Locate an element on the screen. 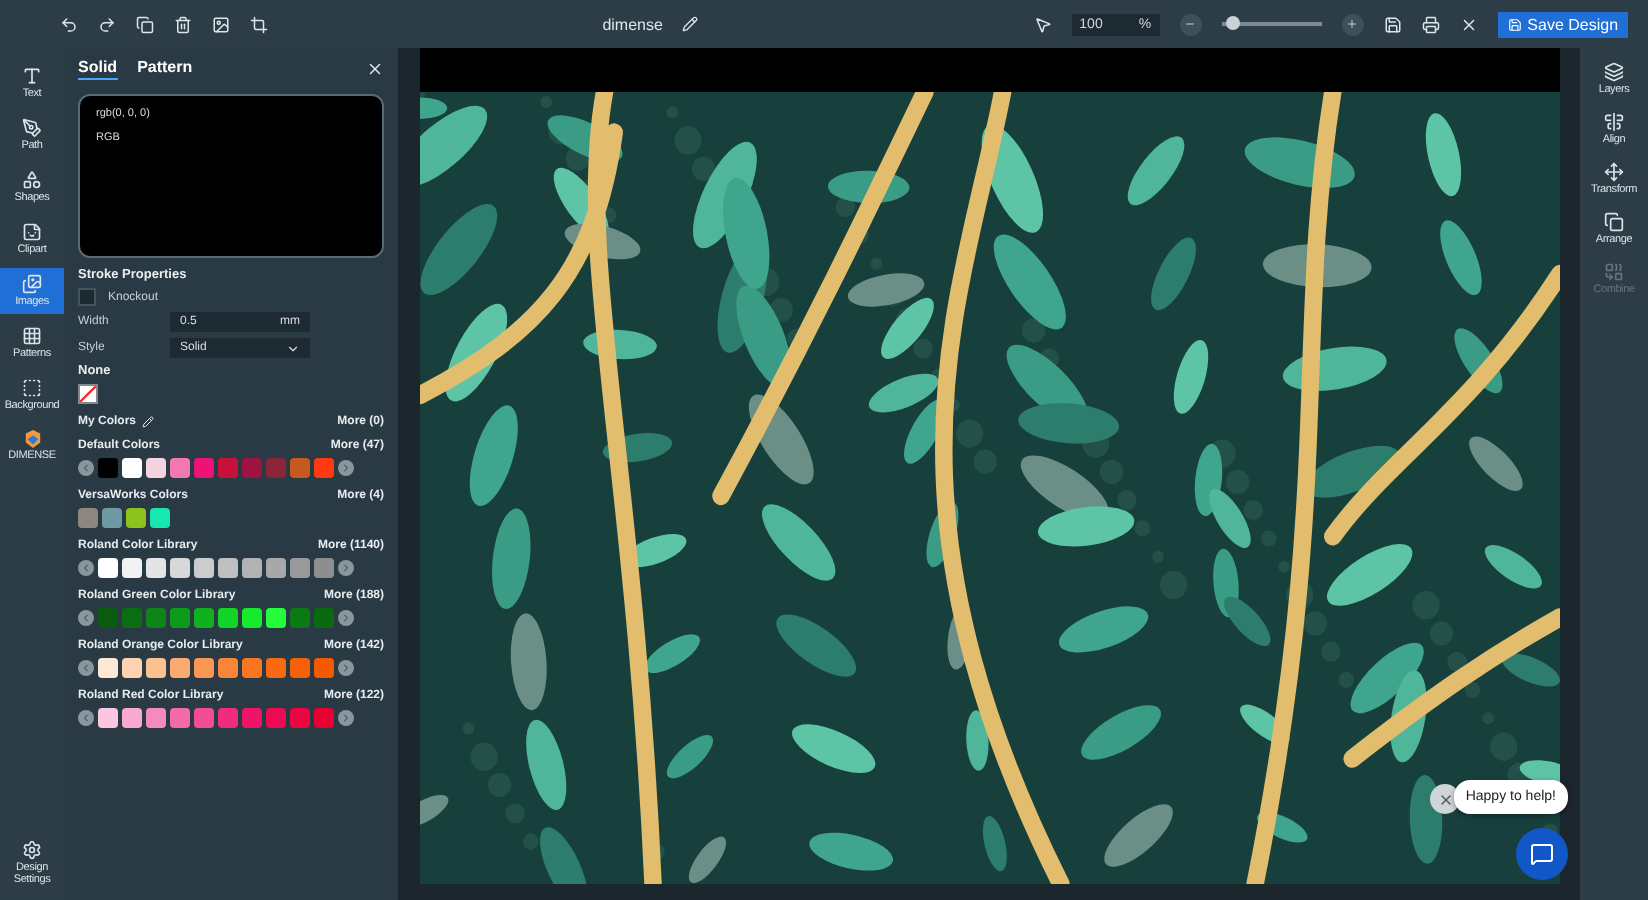  images-icon is located at coordinates (32, 284).